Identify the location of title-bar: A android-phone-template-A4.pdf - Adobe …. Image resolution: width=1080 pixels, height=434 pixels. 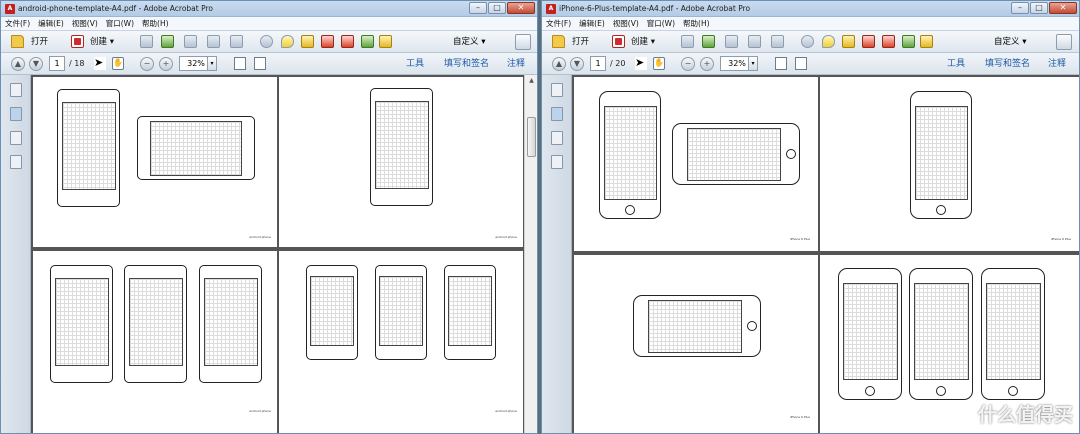
(269, 9).